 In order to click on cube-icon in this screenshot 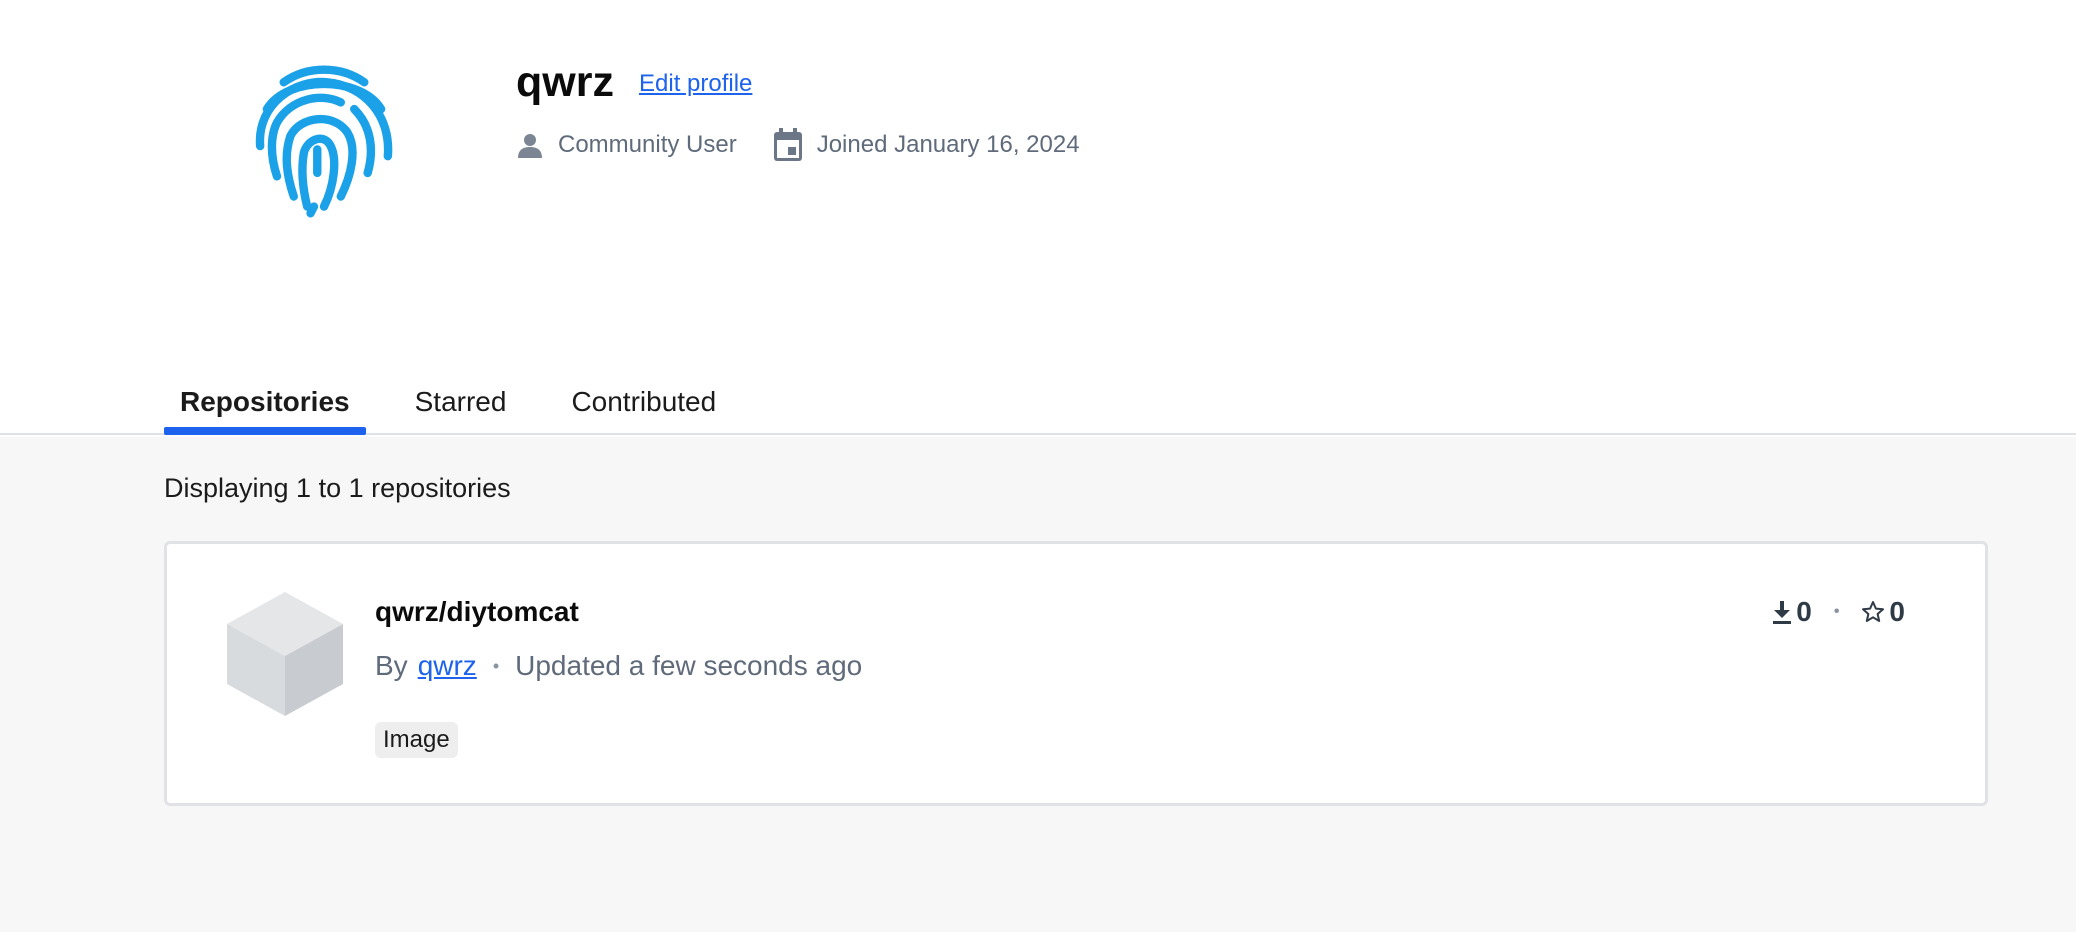, I will do `click(285, 654)`.